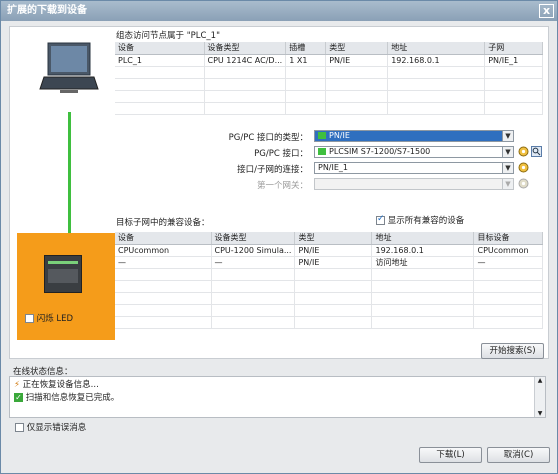 The width and height of the screenshot is (558, 474). I want to click on download-button: 下载(L), so click(450, 455).